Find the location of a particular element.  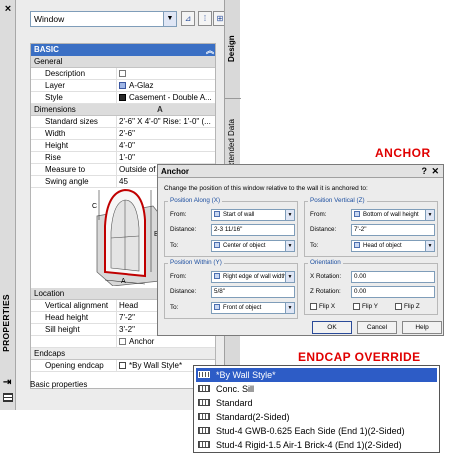

flip-y-checkbox: Flip Y is located at coordinates (365, 306).